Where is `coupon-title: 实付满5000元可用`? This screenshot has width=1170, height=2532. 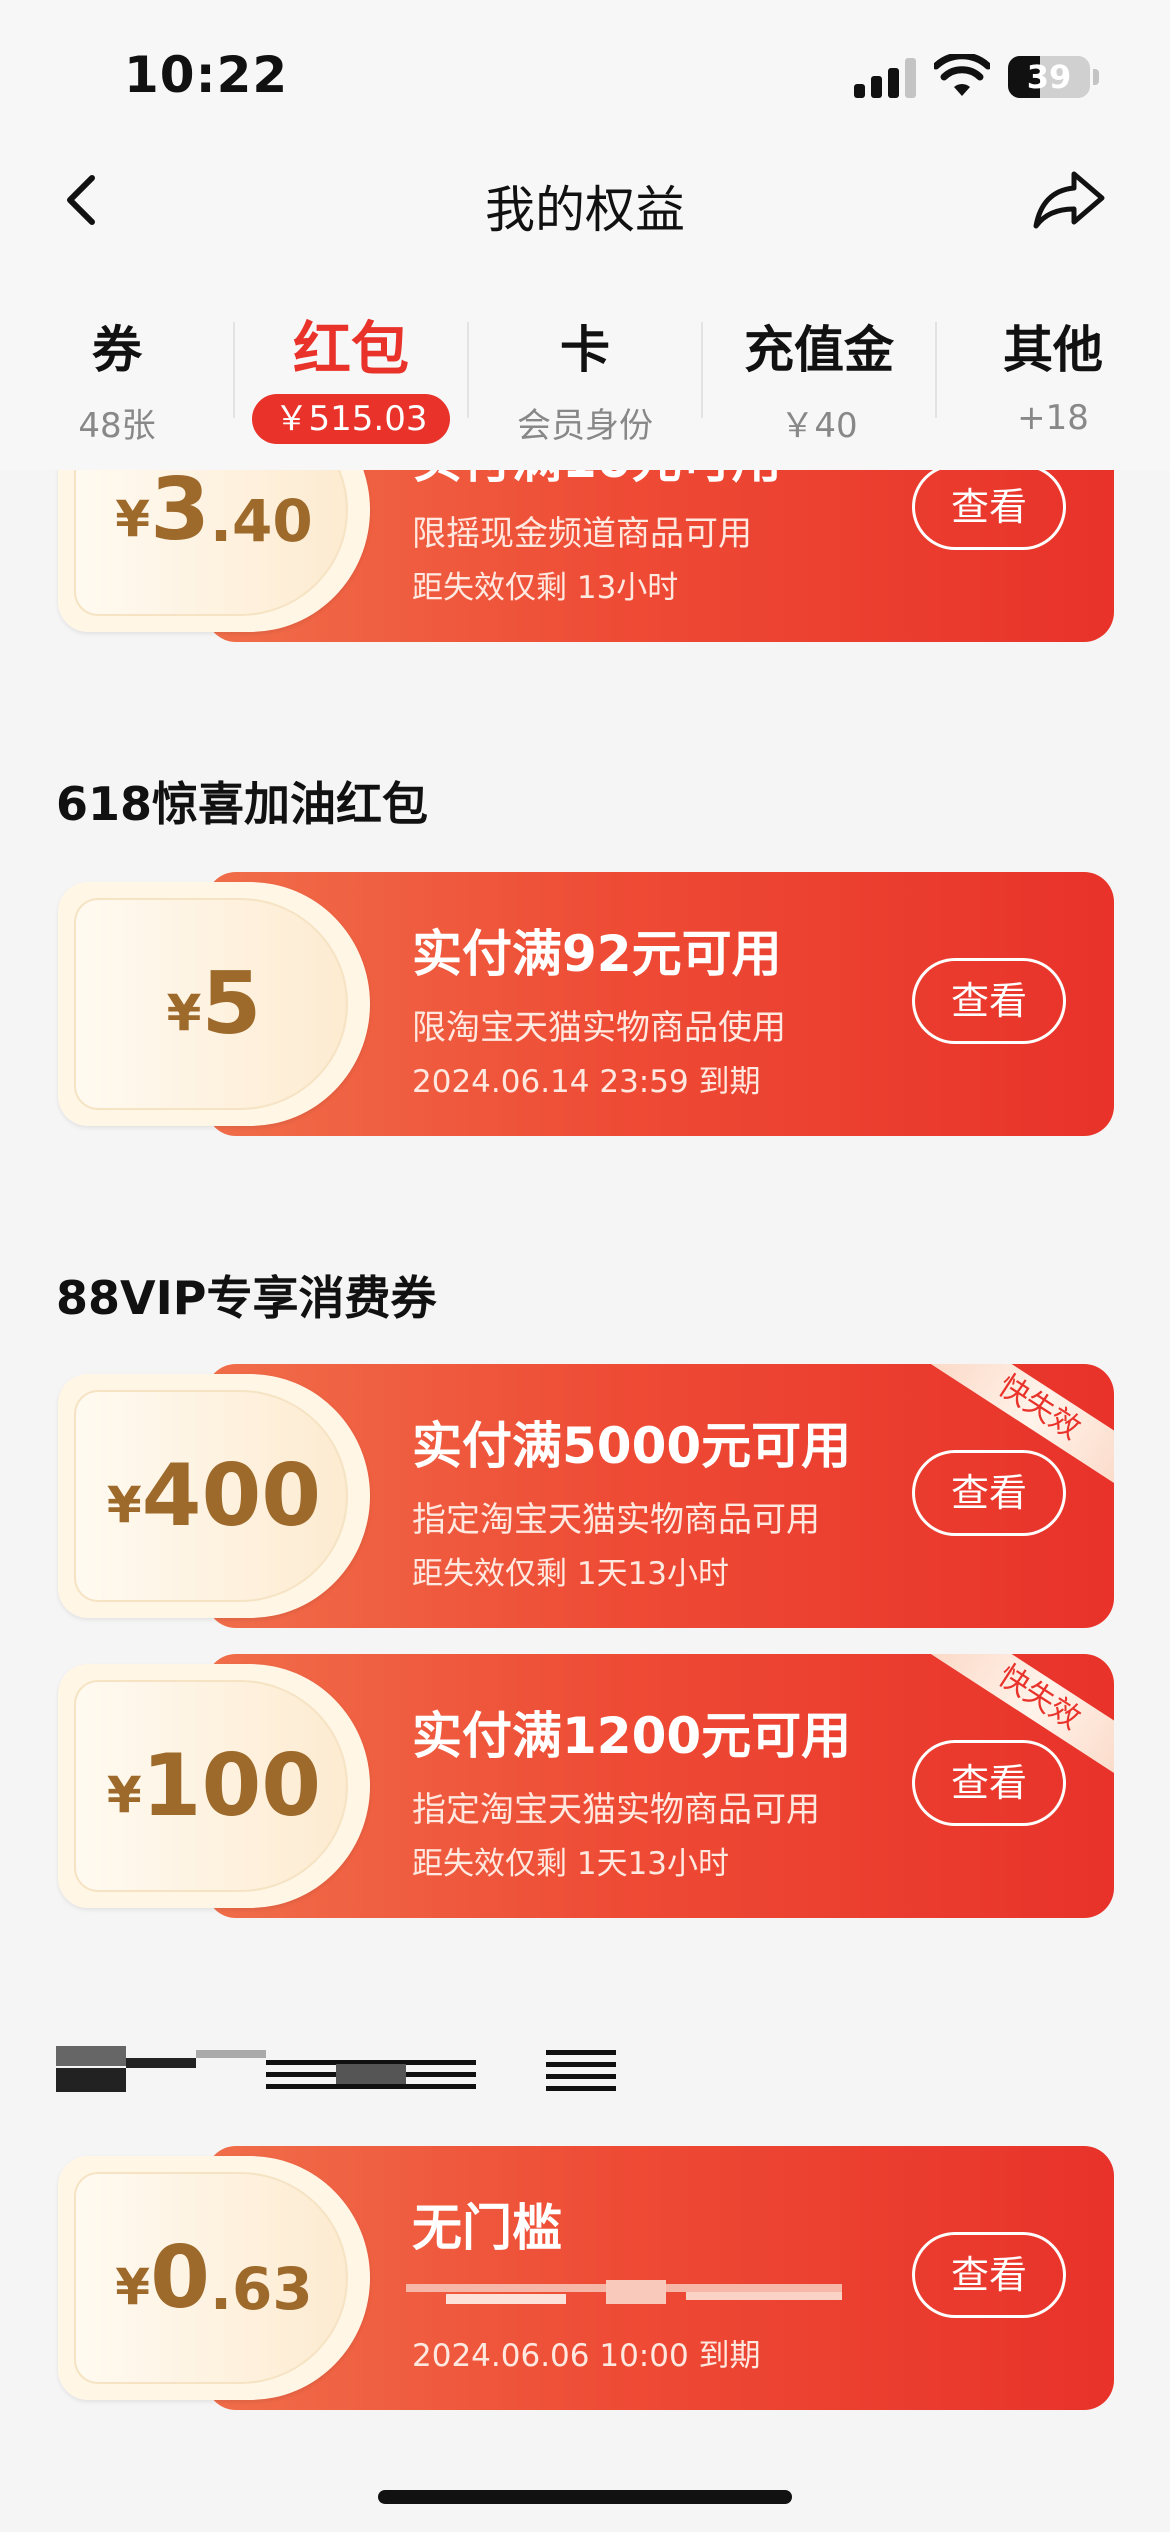
coupon-title: 实付满5000元可用 is located at coordinates (632, 1446).